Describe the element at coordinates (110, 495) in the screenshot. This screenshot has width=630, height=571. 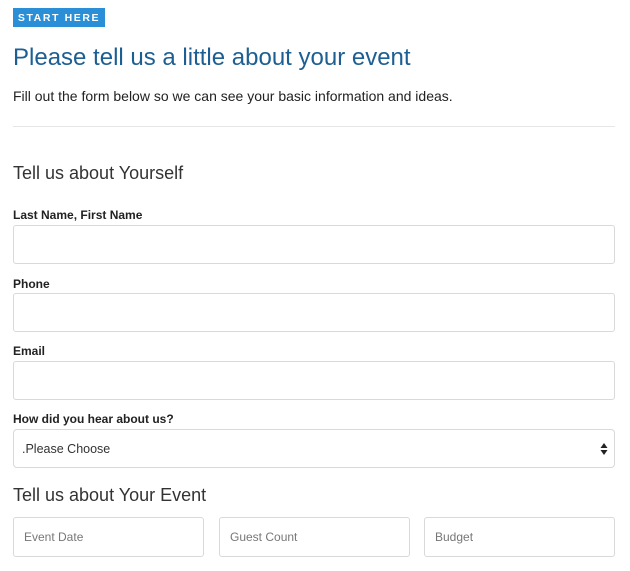
I see `section-heading-event: Tell us about Your Event` at that location.